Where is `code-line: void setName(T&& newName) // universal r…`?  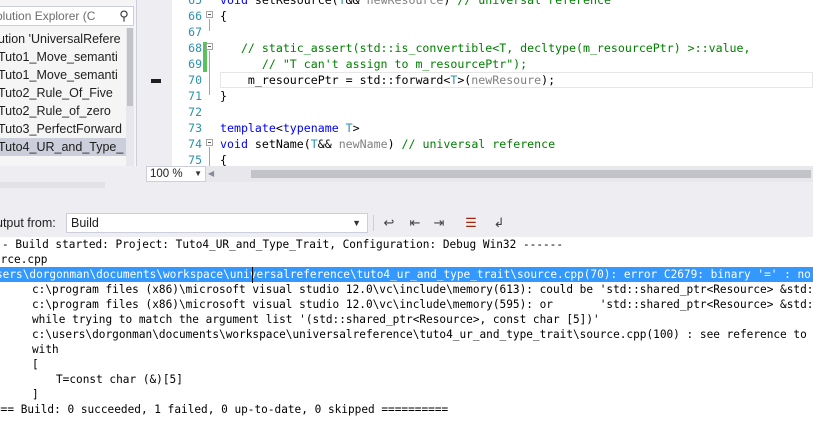
code-line: void setName(T&& newName) // universal r… is located at coordinates (388, 144).